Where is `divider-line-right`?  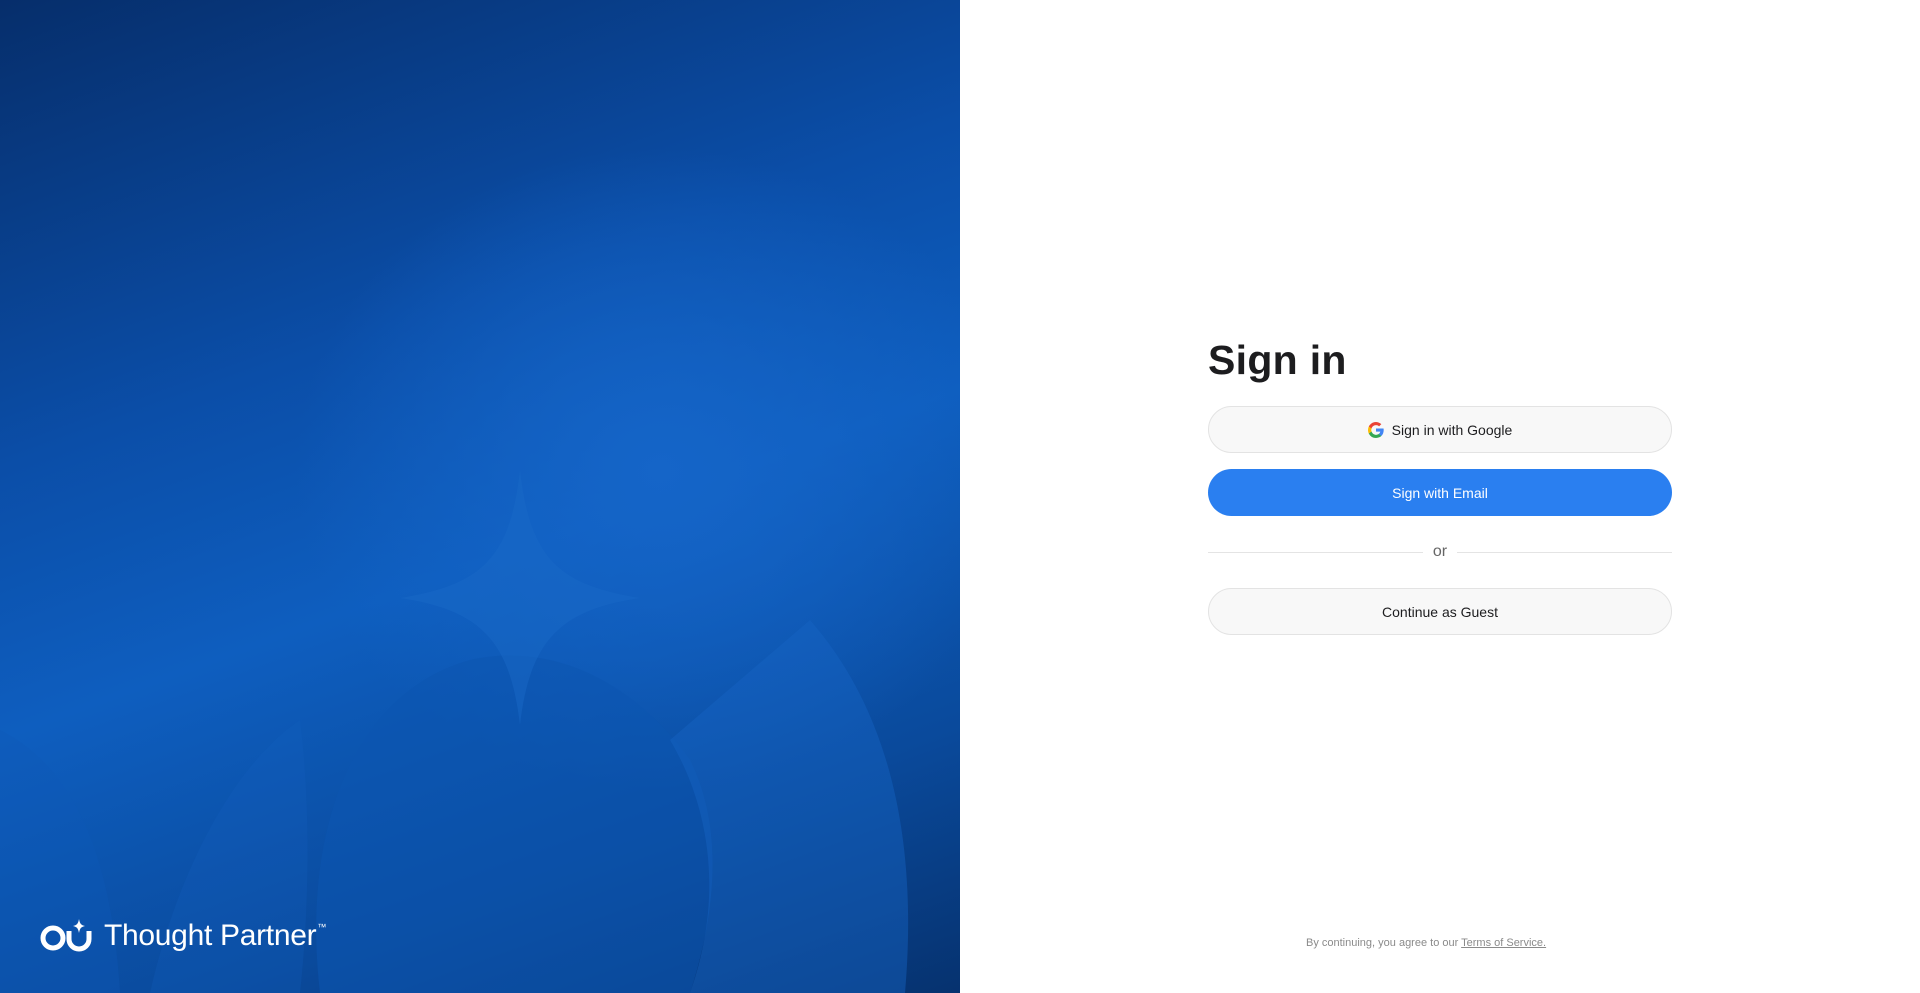
divider-line-right is located at coordinates (1565, 552).